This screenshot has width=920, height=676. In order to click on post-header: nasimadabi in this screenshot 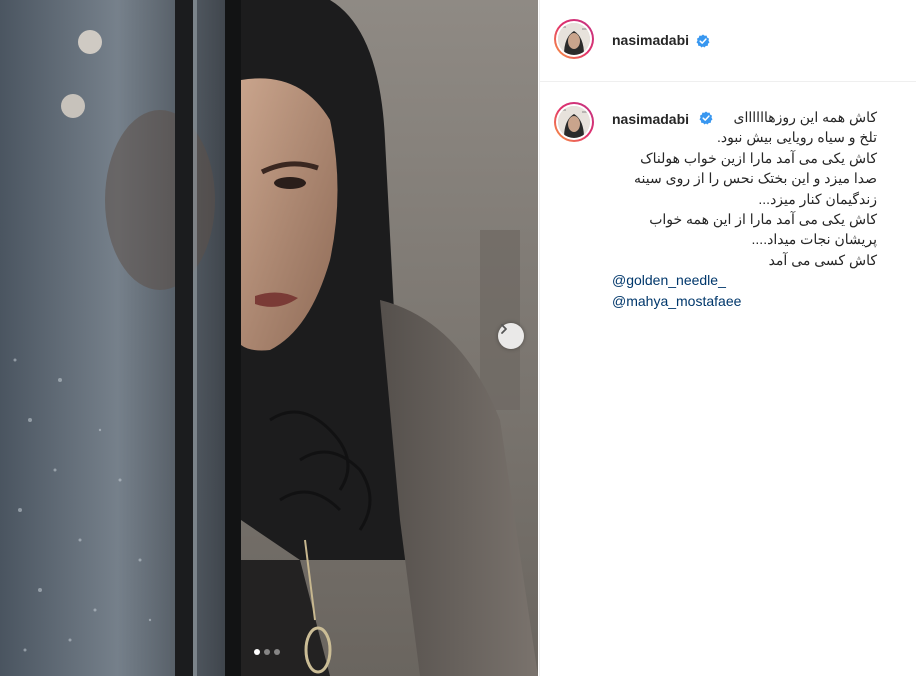, I will do `click(728, 41)`.